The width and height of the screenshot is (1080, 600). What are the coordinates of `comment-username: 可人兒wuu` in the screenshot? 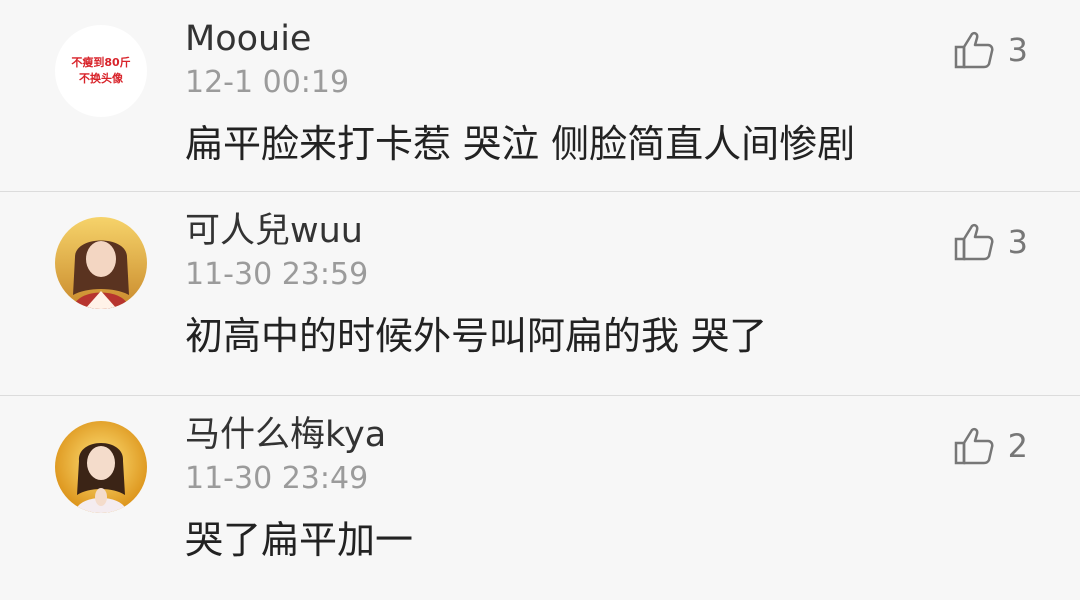 It's located at (274, 231).